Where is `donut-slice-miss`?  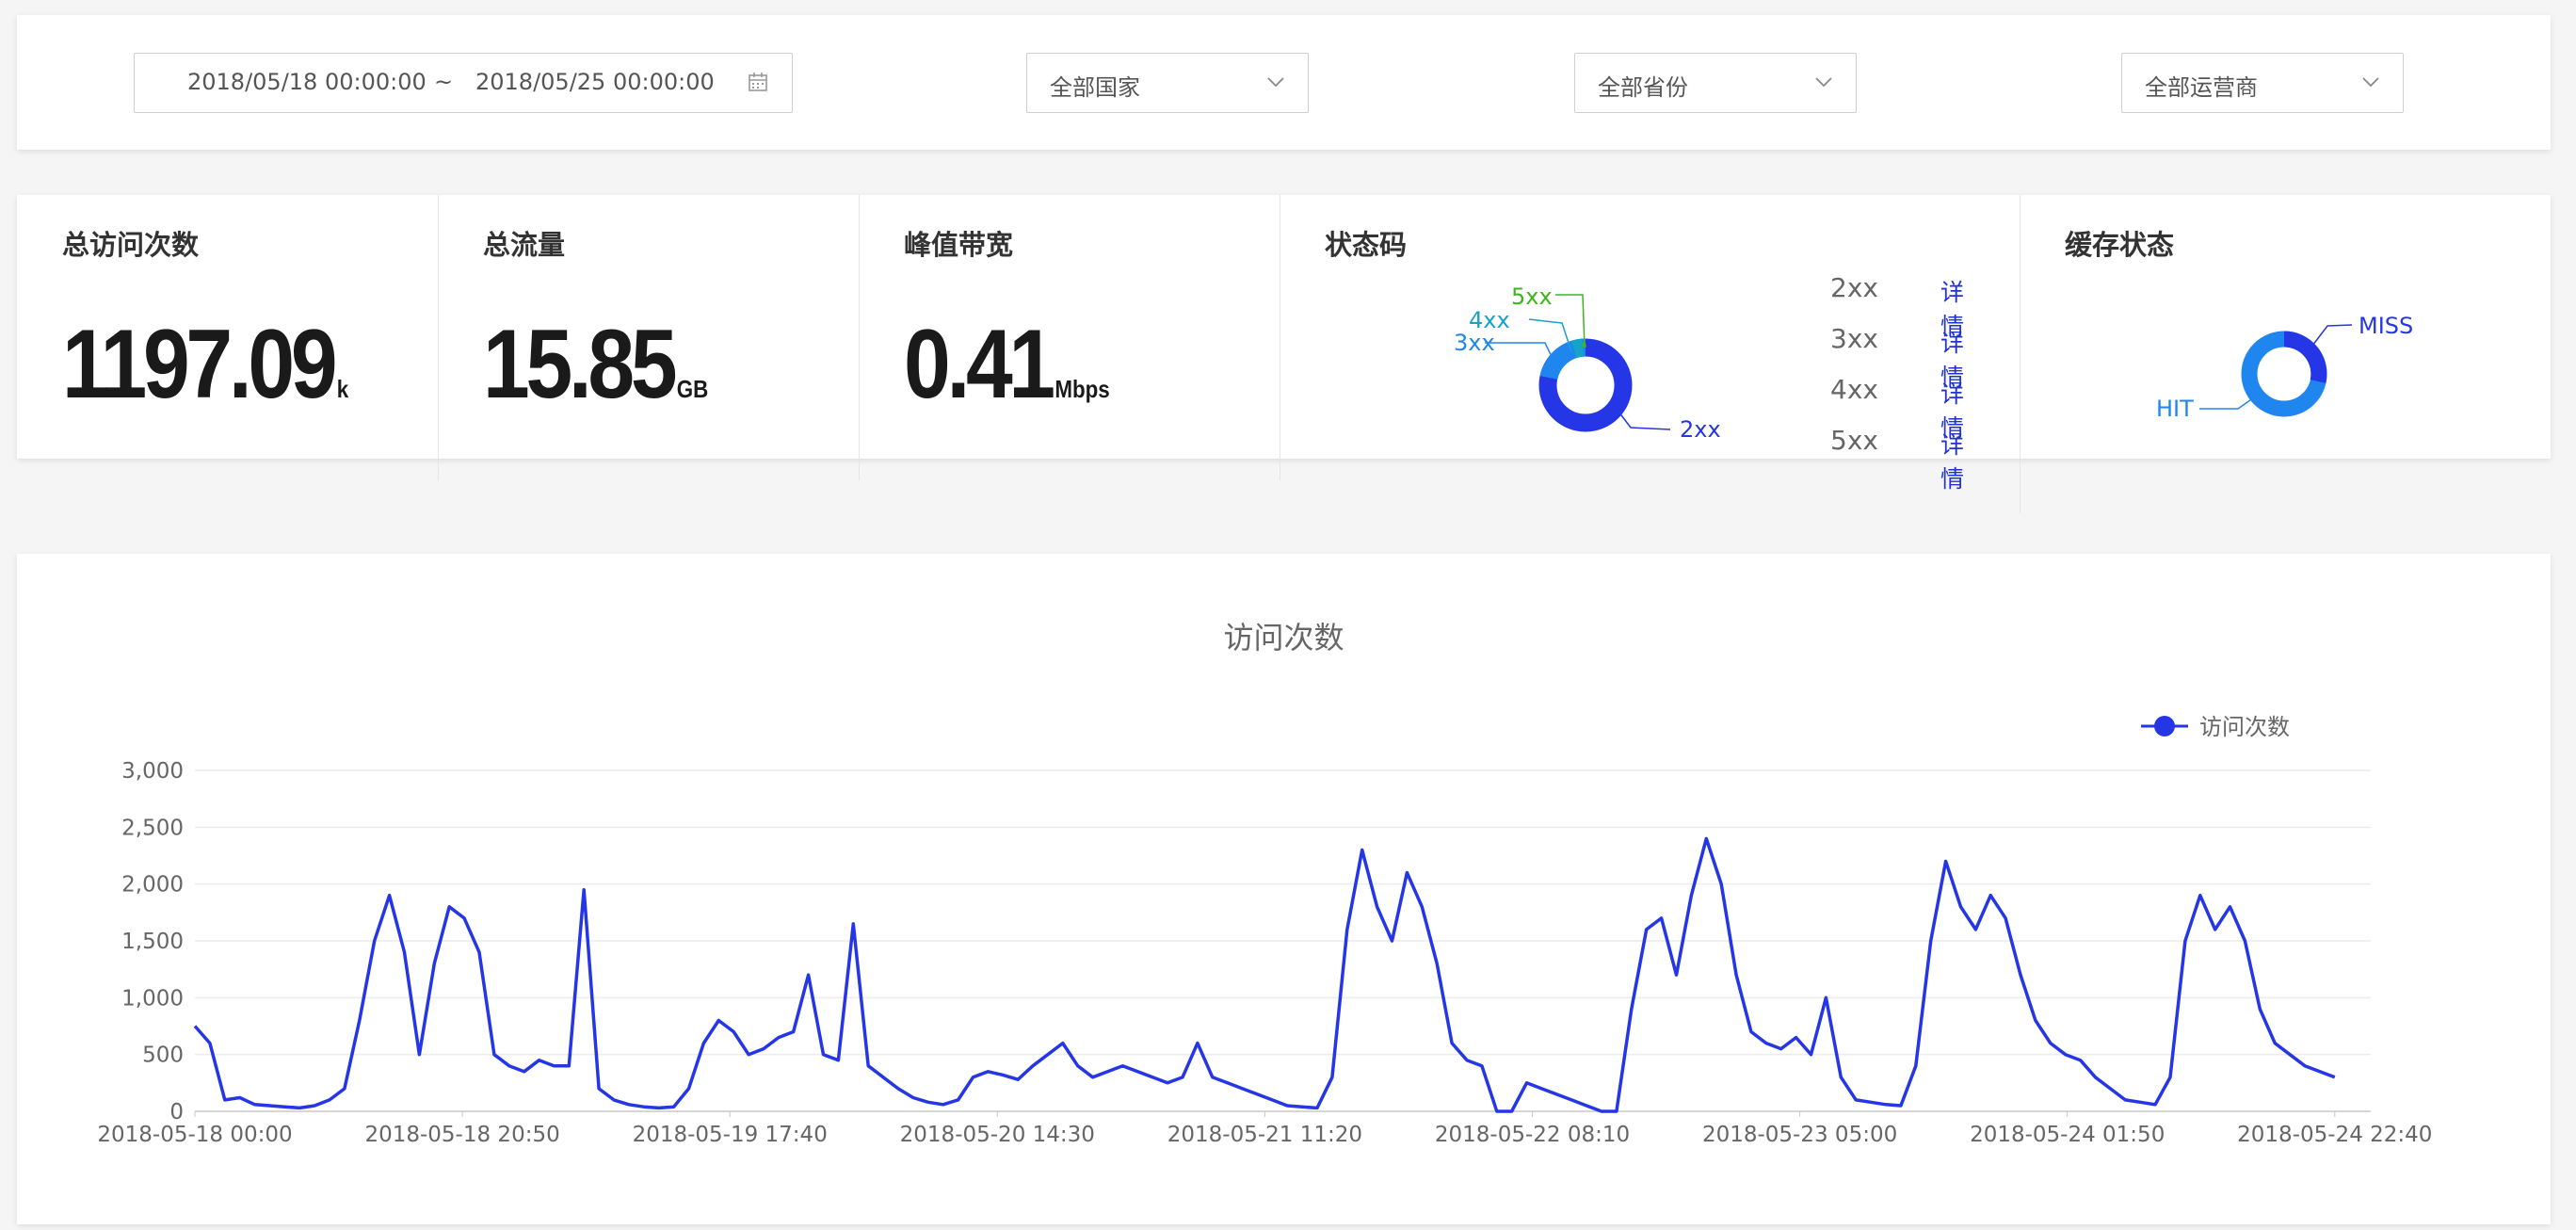 donut-slice-miss is located at coordinates (2305, 357).